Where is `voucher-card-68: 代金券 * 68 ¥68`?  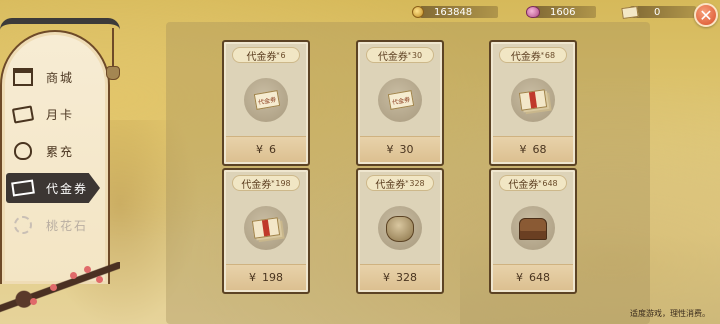
voucher-card-68: 代金券 * 68 ¥68 is located at coordinates (533, 103).